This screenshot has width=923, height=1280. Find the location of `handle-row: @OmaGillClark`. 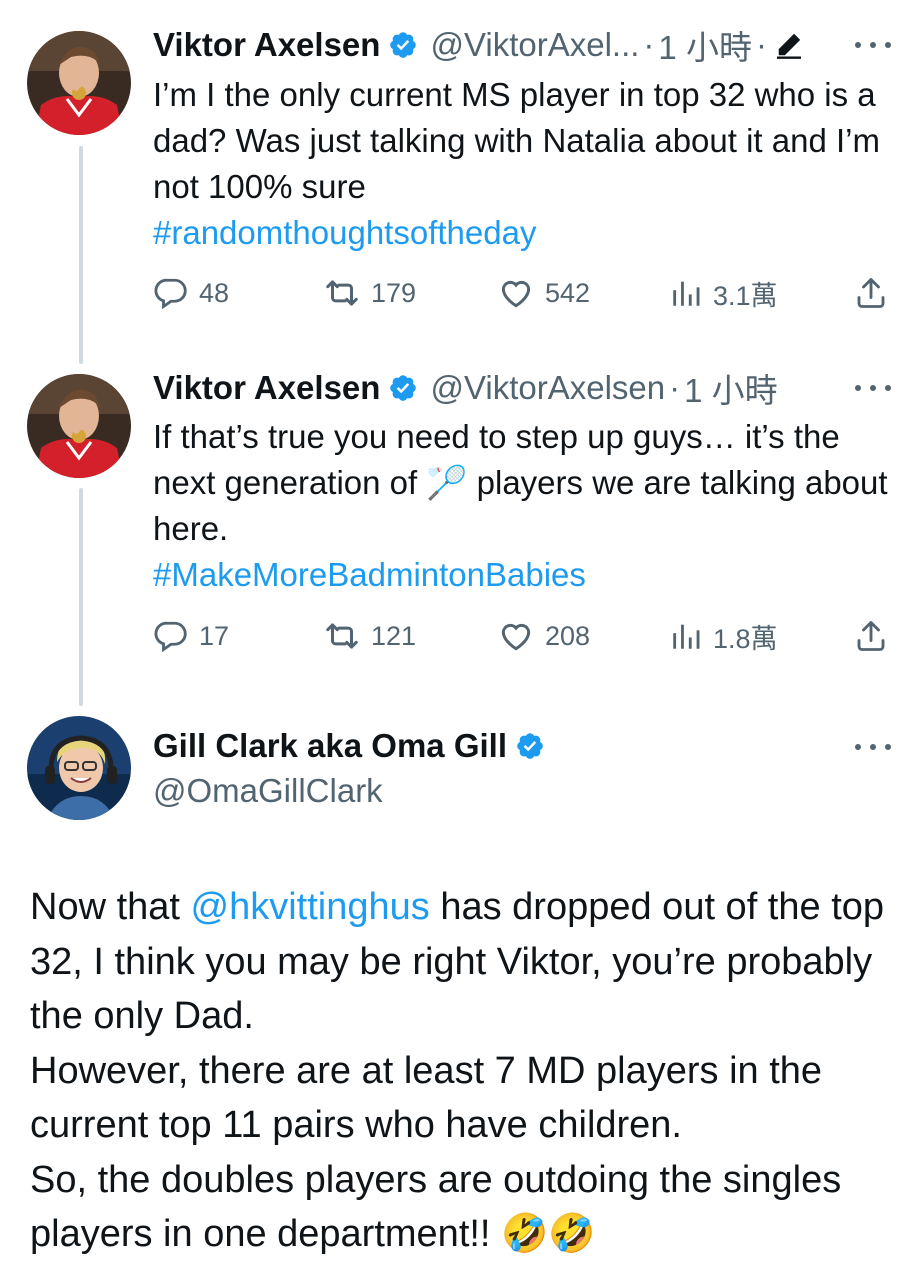

handle-row: @OmaGillClark is located at coordinates (268, 791).